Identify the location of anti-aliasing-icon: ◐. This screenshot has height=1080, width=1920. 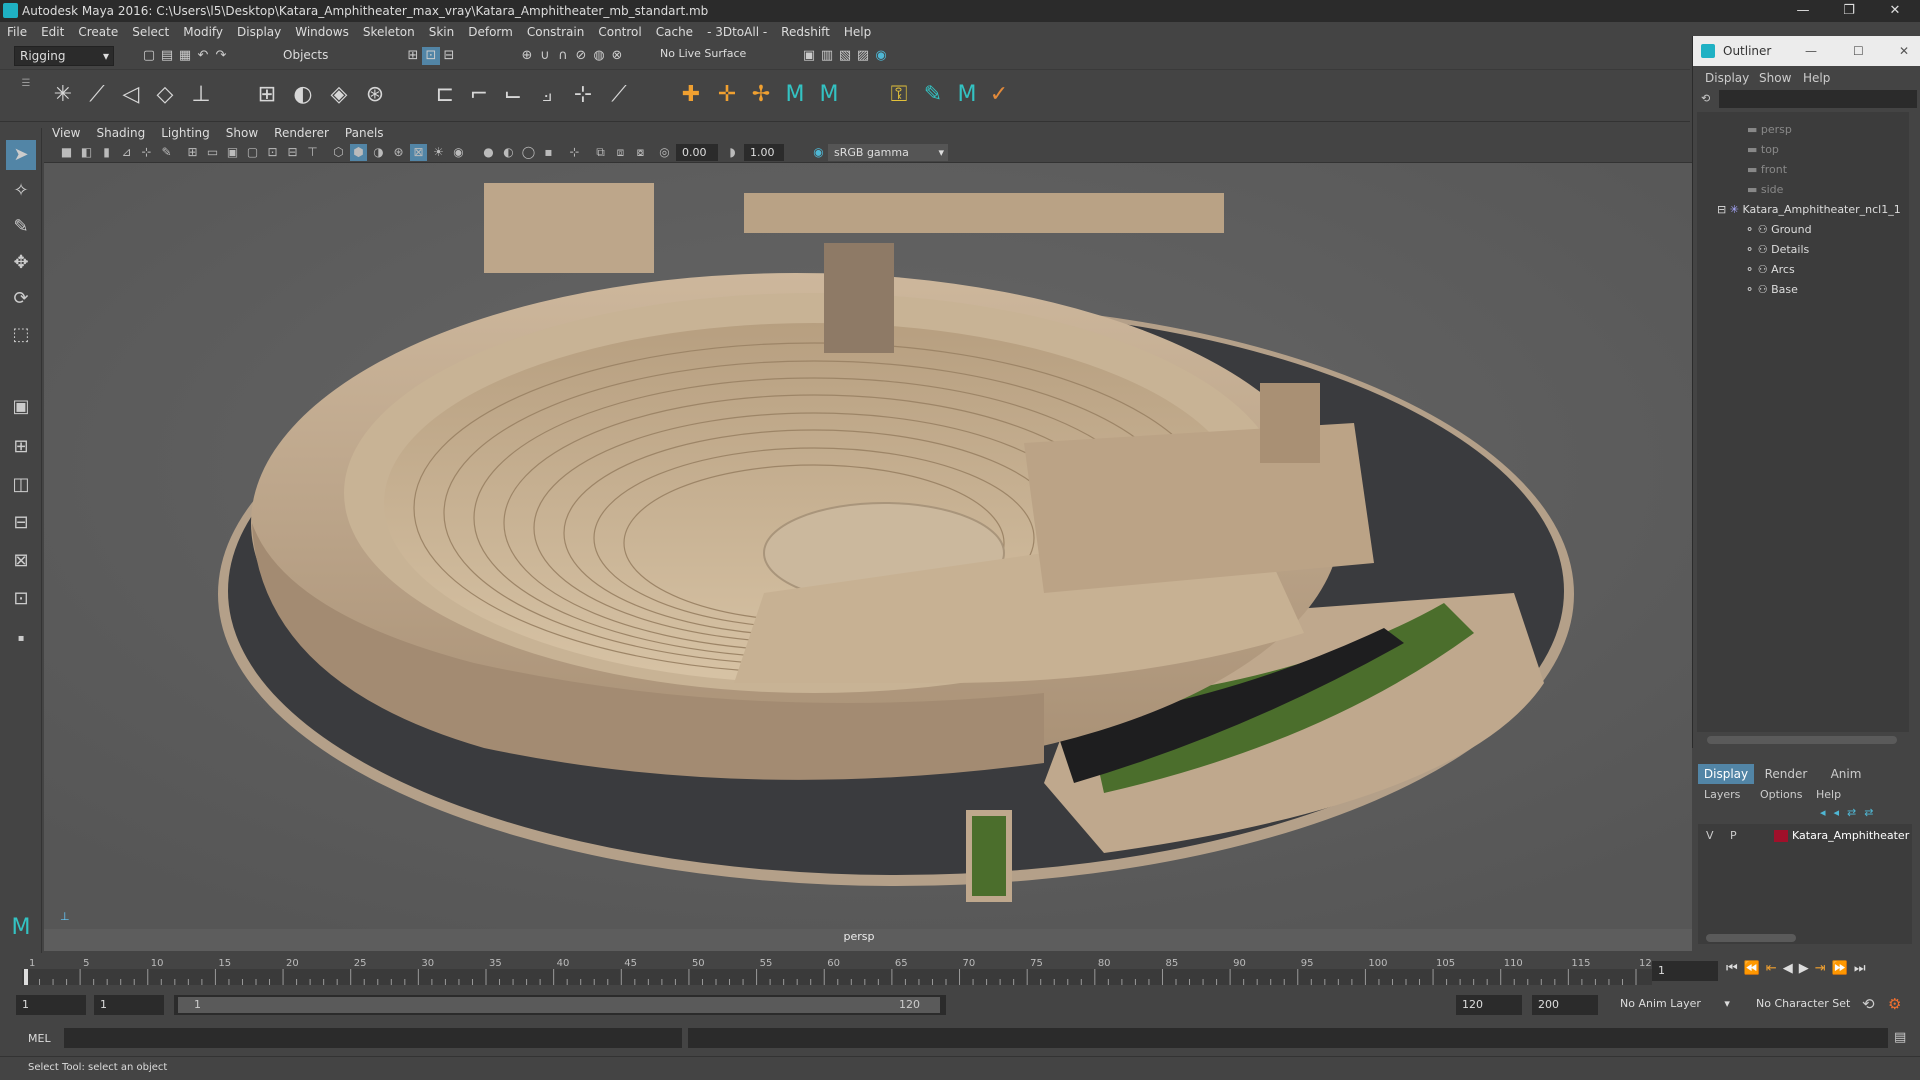
(508, 152).